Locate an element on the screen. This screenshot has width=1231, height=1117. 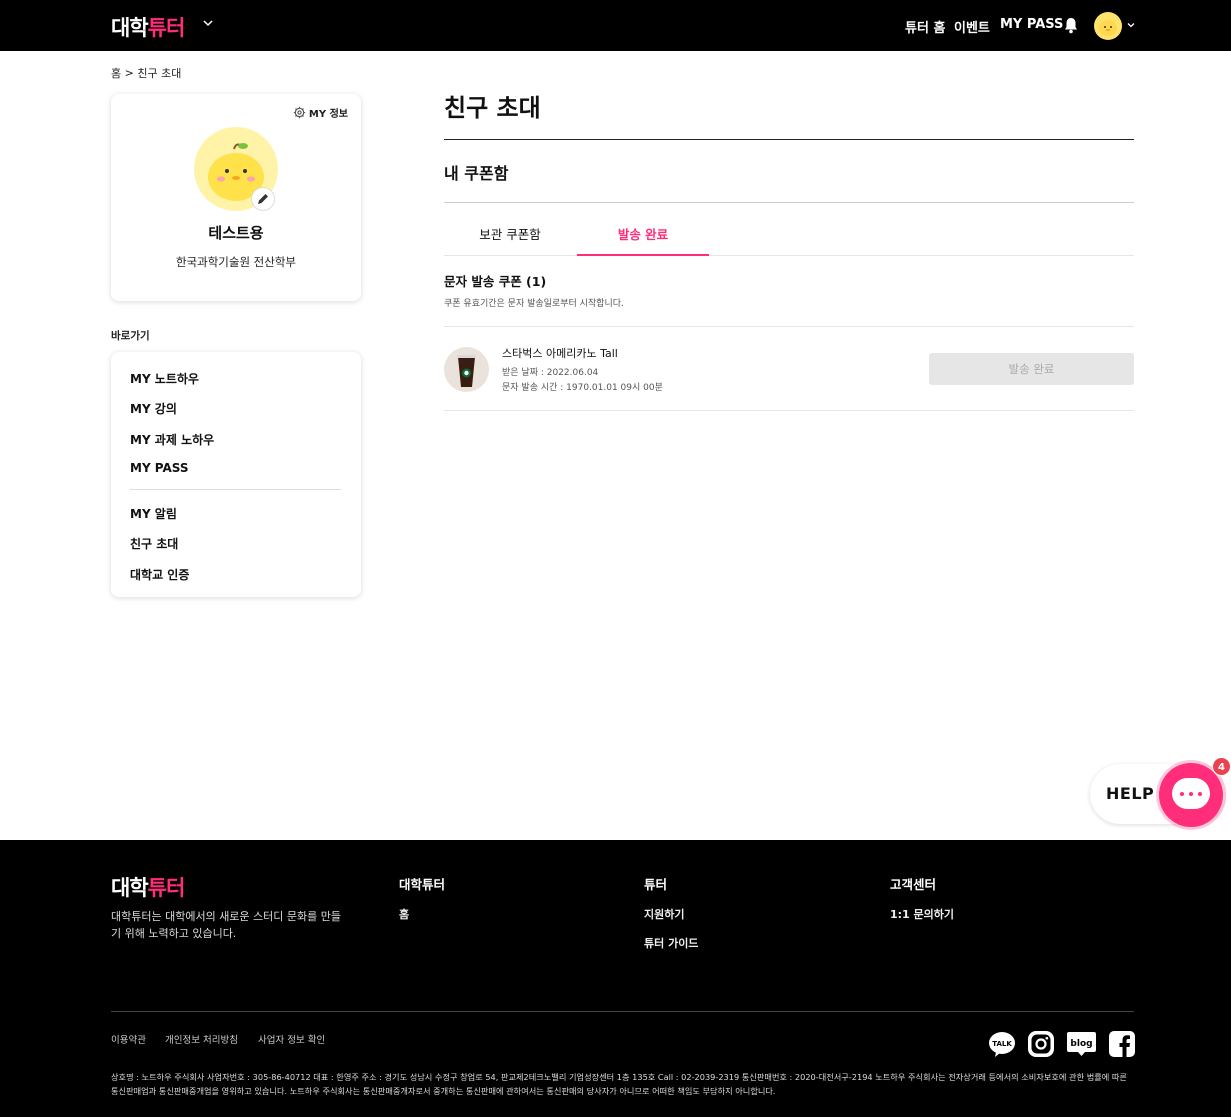
svg-text: TALK is located at coordinates (1002, 1044).